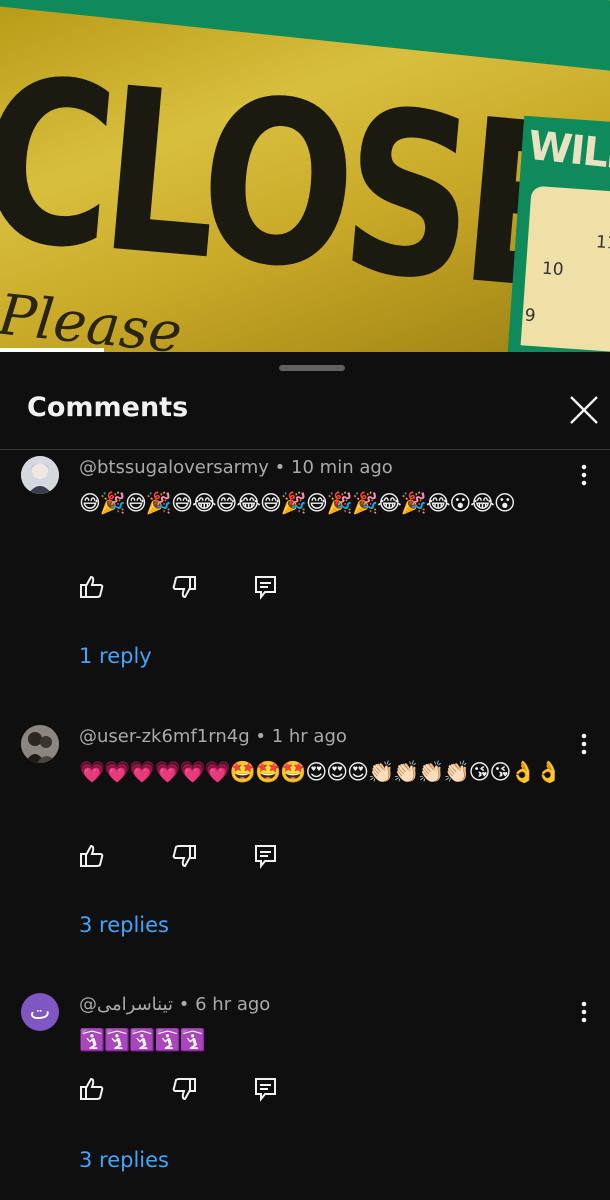 The height and width of the screenshot is (1200, 610). Describe the element at coordinates (126, 1004) in the screenshot. I see `comment-author: @تیناسرامی` at that location.